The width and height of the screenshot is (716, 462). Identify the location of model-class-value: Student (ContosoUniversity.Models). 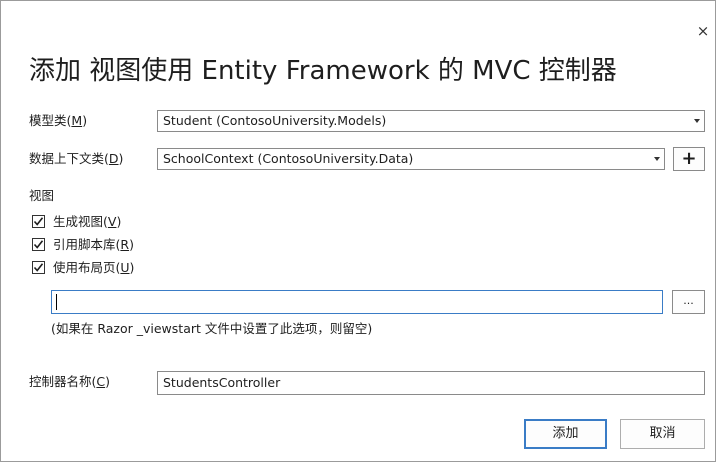
(275, 120).